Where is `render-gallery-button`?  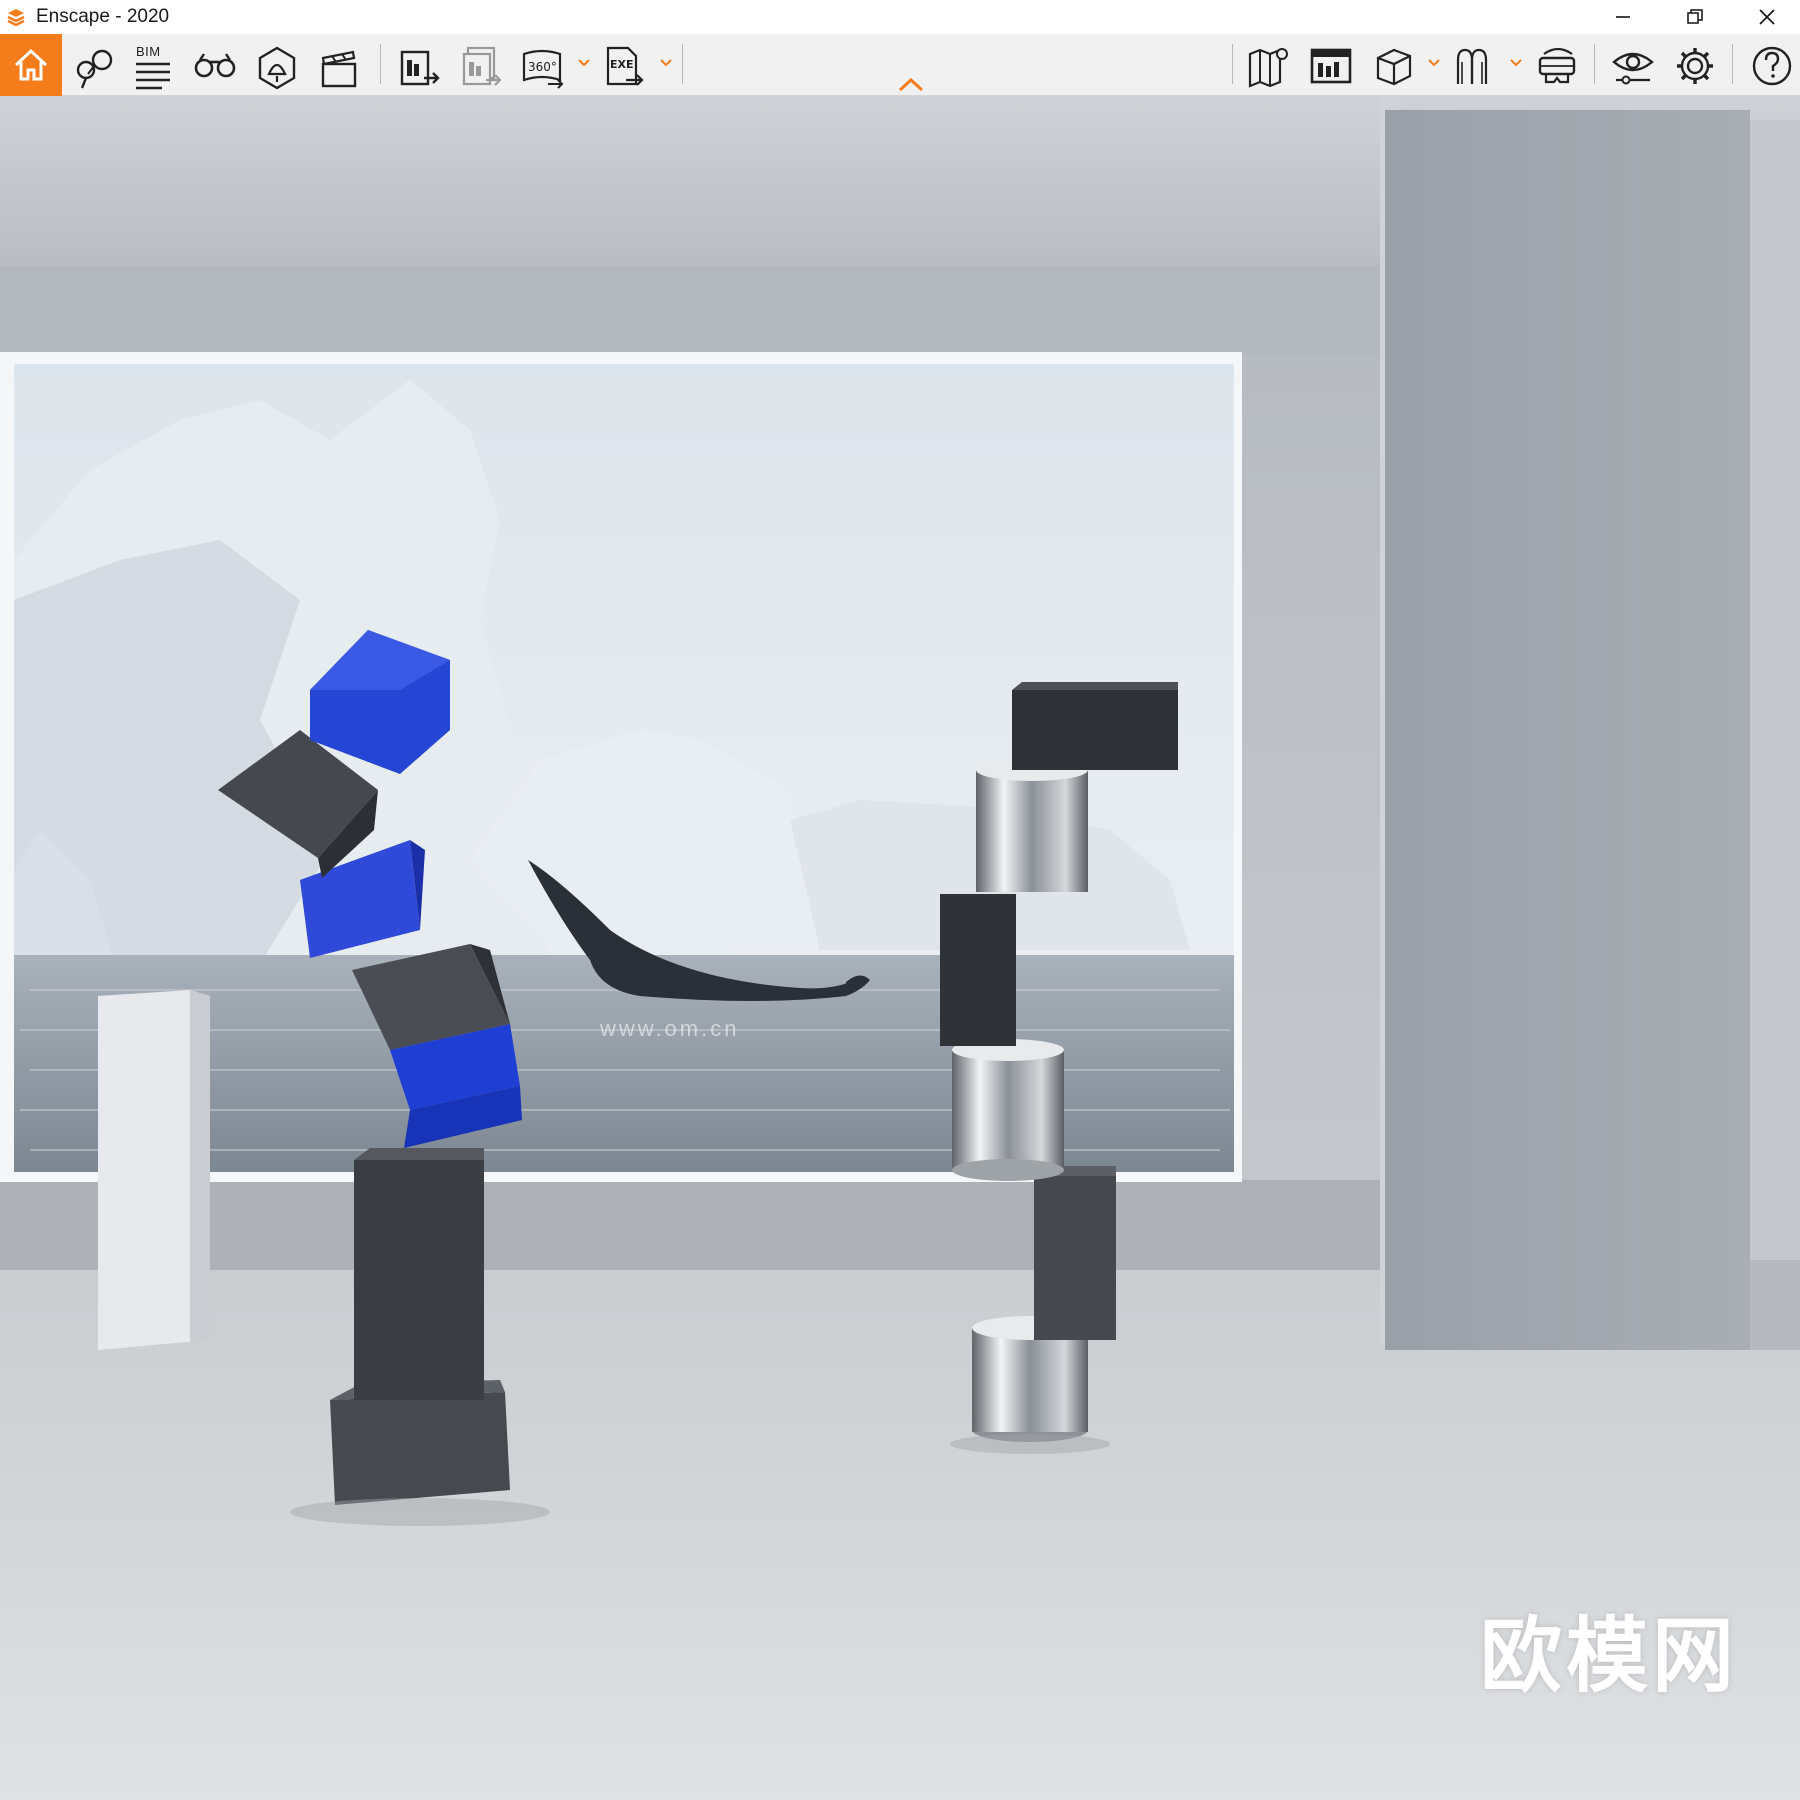
render-gallery-button is located at coordinates (1331, 65).